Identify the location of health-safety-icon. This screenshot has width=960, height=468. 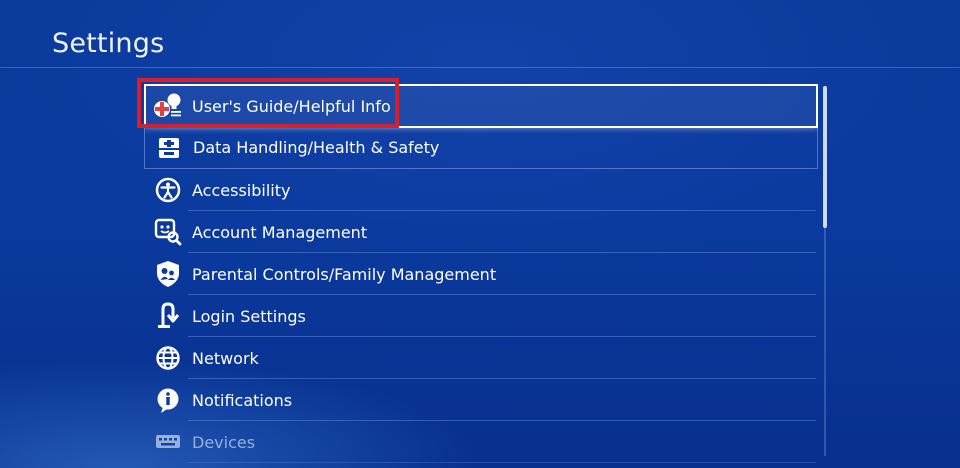
(169, 148).